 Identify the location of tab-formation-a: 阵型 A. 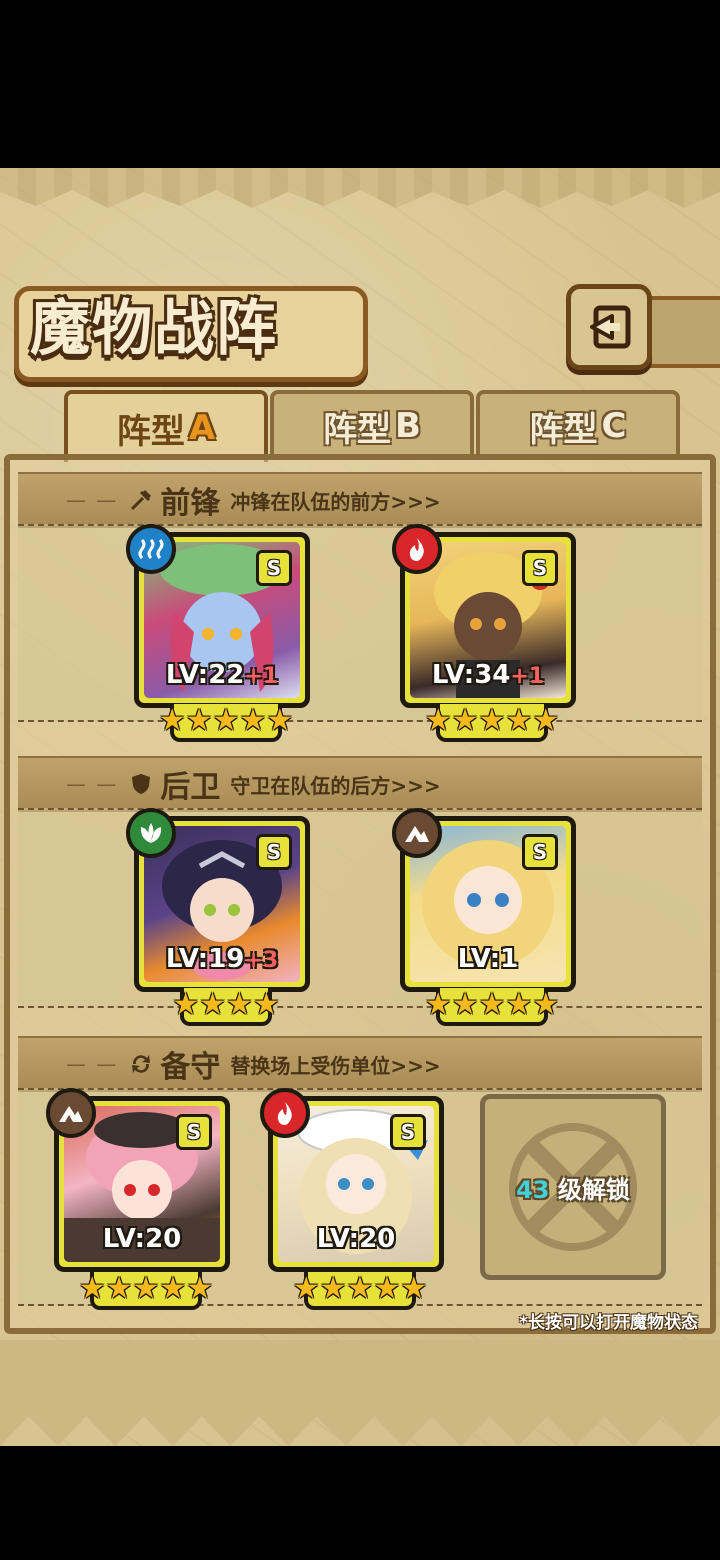
(166, 426).